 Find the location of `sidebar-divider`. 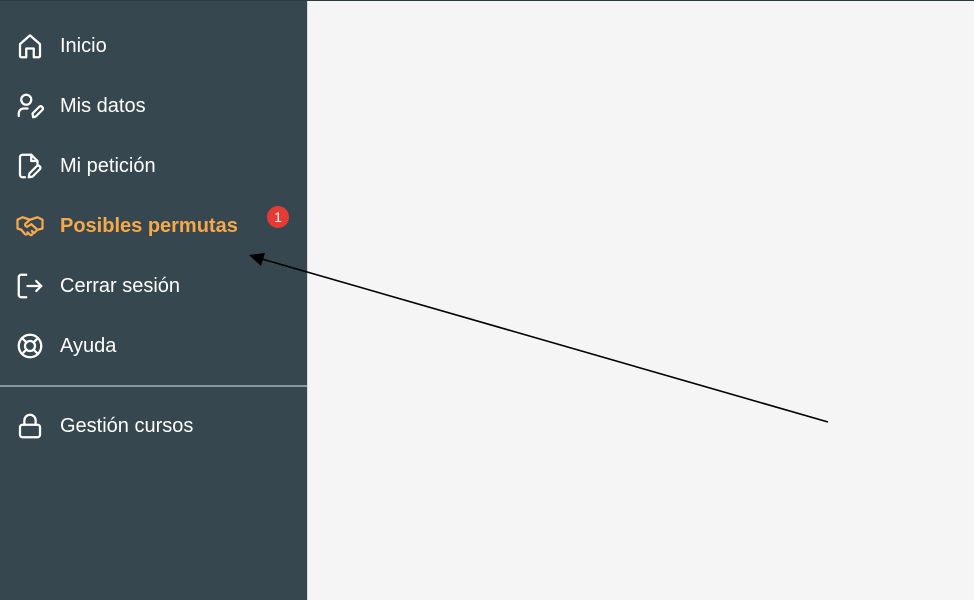

sidebar-divider is located at coordinates (153, 386).